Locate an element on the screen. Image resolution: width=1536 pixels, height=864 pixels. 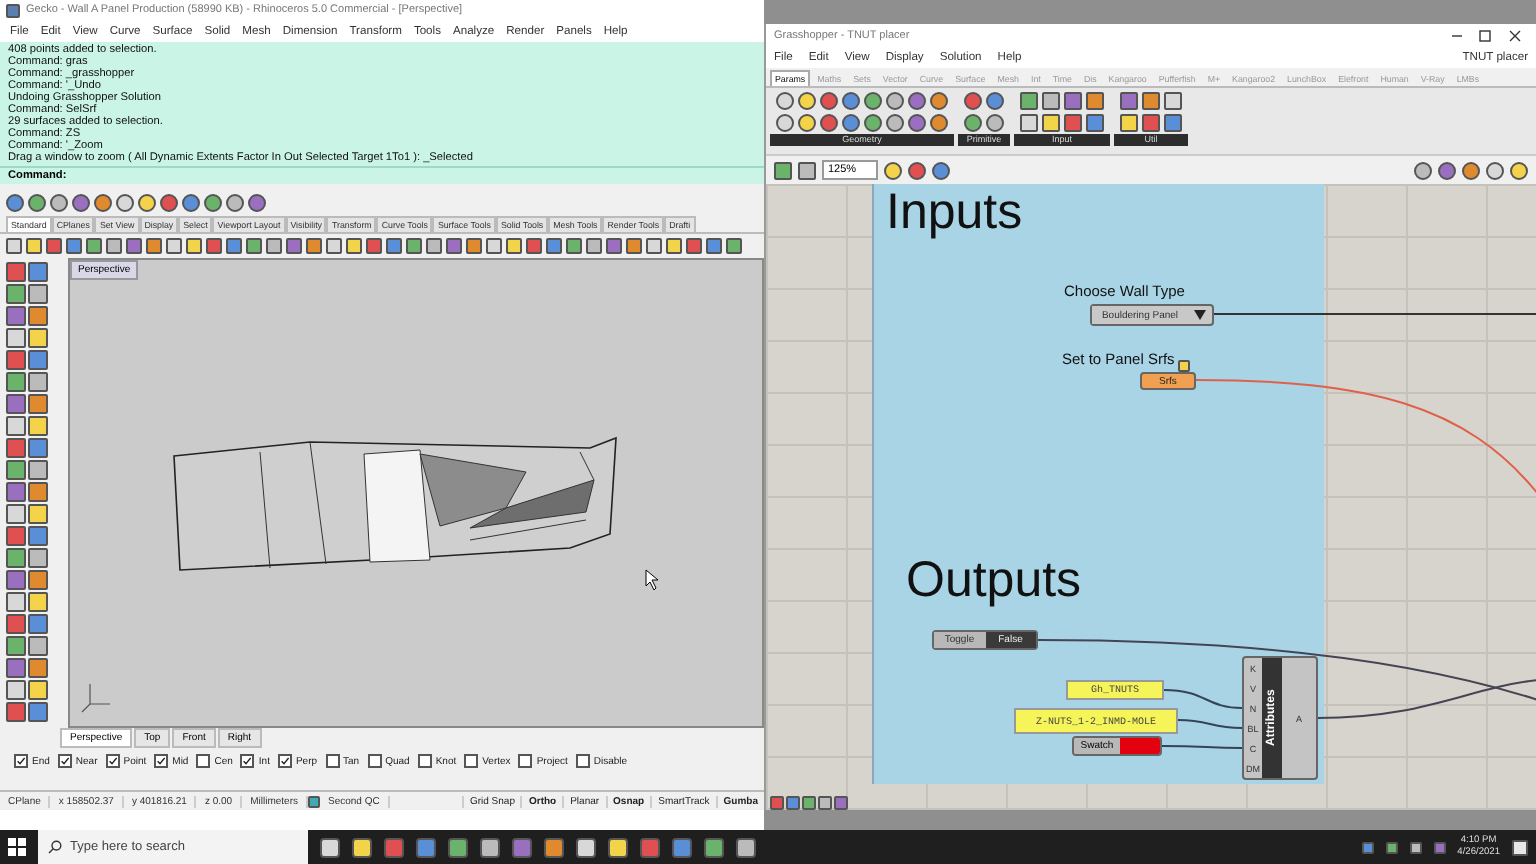
app-icon is located at coordinates (13, 10).